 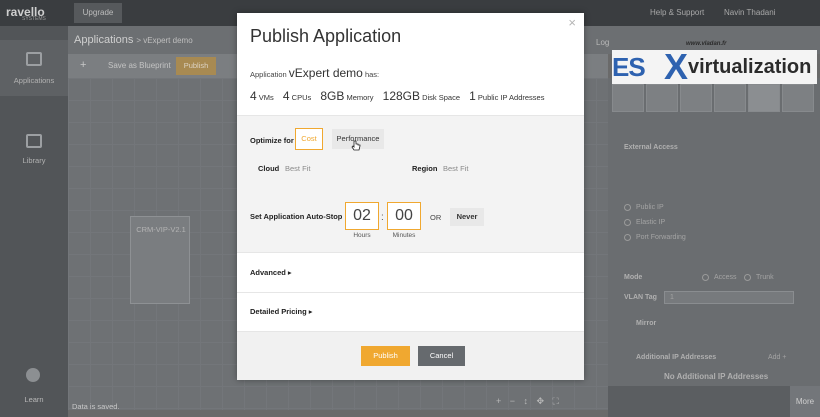 I want to click on zoom-controls: + − ↕ ✥ ⛶, so click(x=529, y=401).